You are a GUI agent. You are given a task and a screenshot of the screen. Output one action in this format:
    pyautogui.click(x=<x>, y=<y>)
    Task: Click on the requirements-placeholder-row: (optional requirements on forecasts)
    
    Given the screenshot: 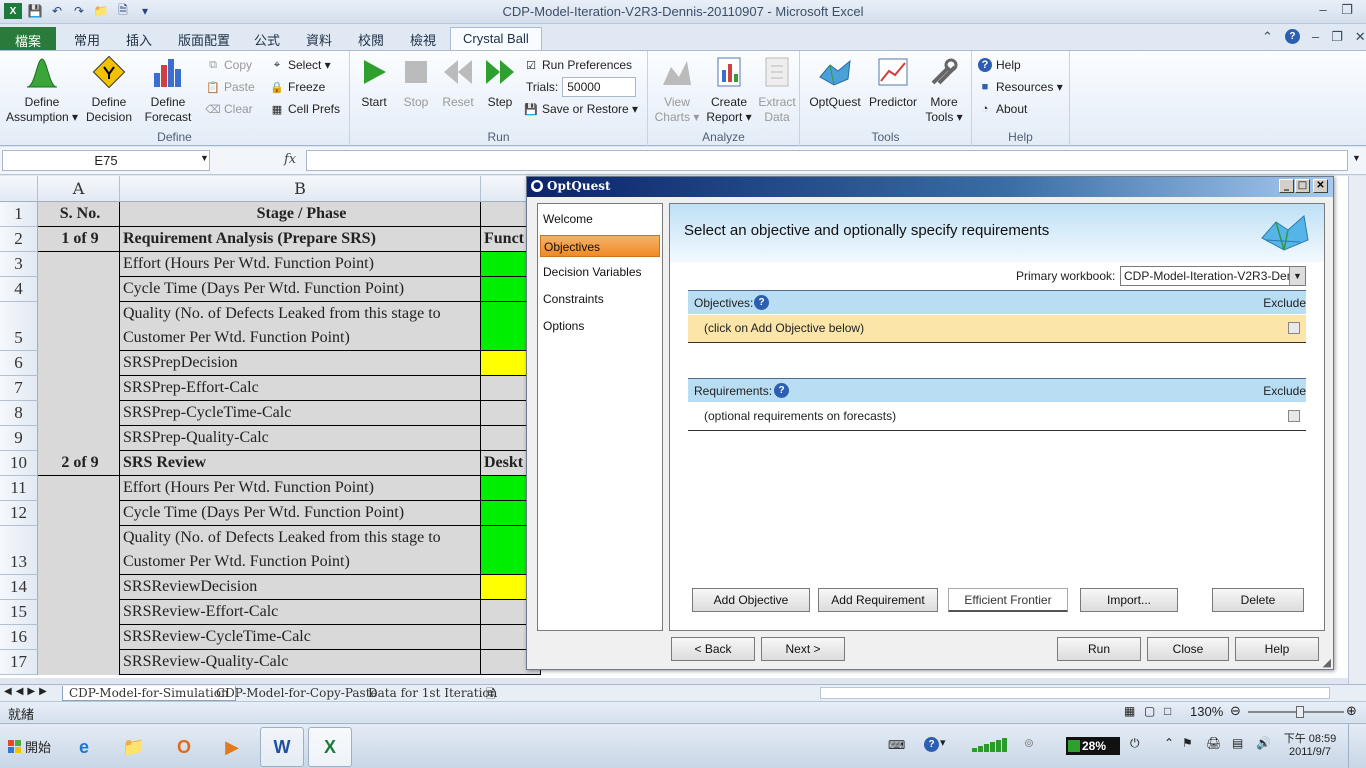 What is the action you would take?
    pyautogui.click(x=997, y=417)
    